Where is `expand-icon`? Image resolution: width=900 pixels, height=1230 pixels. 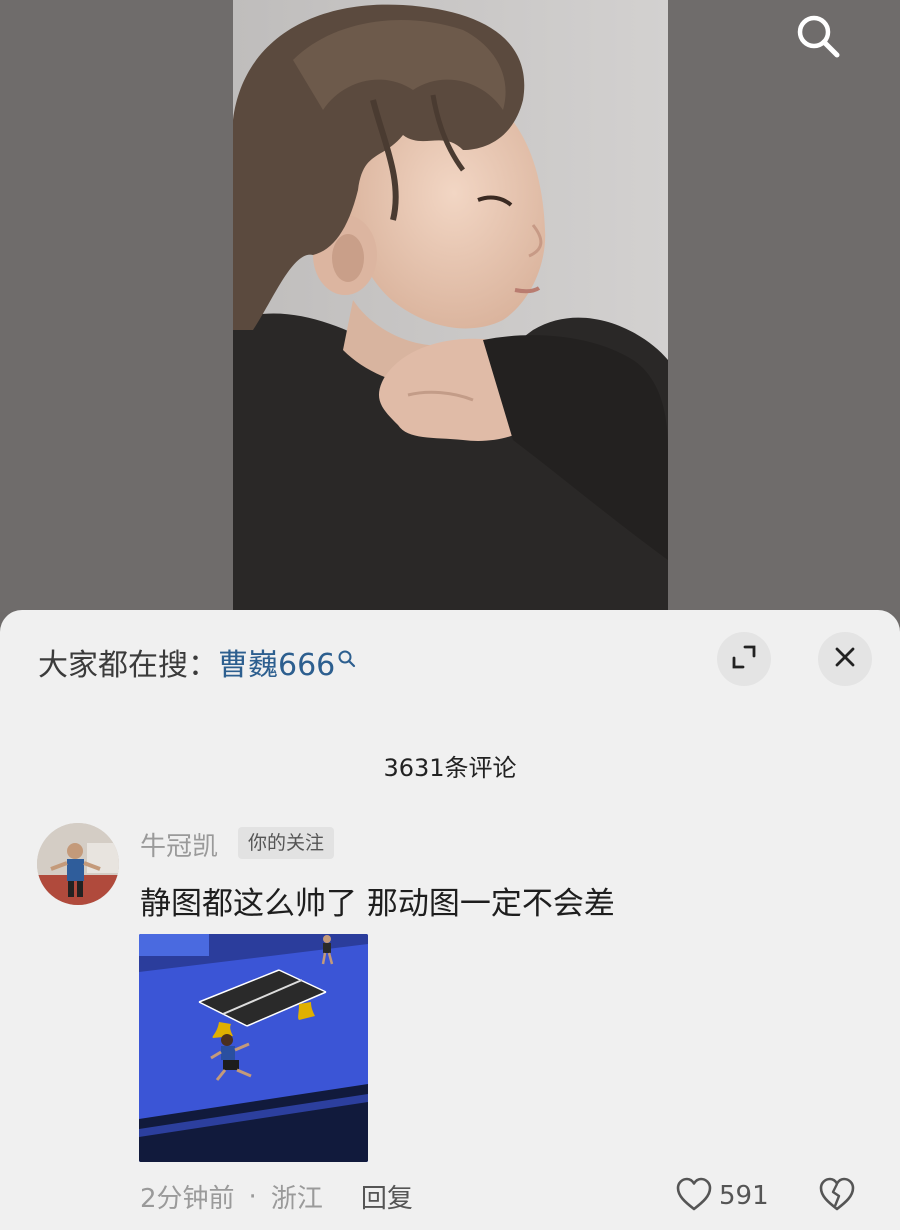 expand-icon is located at coordinates (744, 659).